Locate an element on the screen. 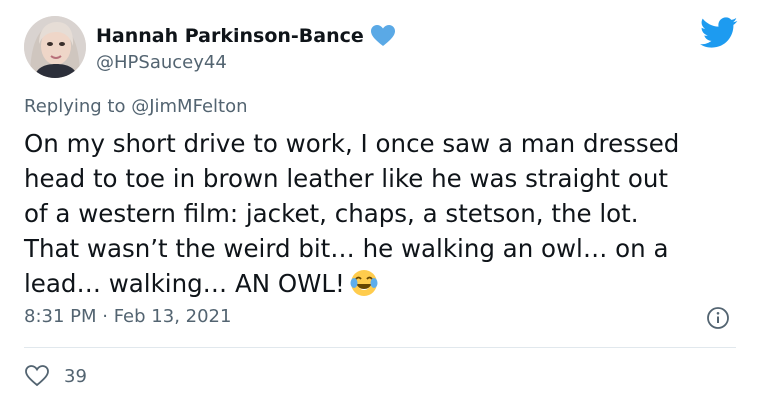 Image resolution: width=758 pixels, height=404 pixels. tweet-text-last-line: lead… walking… AN OWL! is located at coordinates (384, 283).